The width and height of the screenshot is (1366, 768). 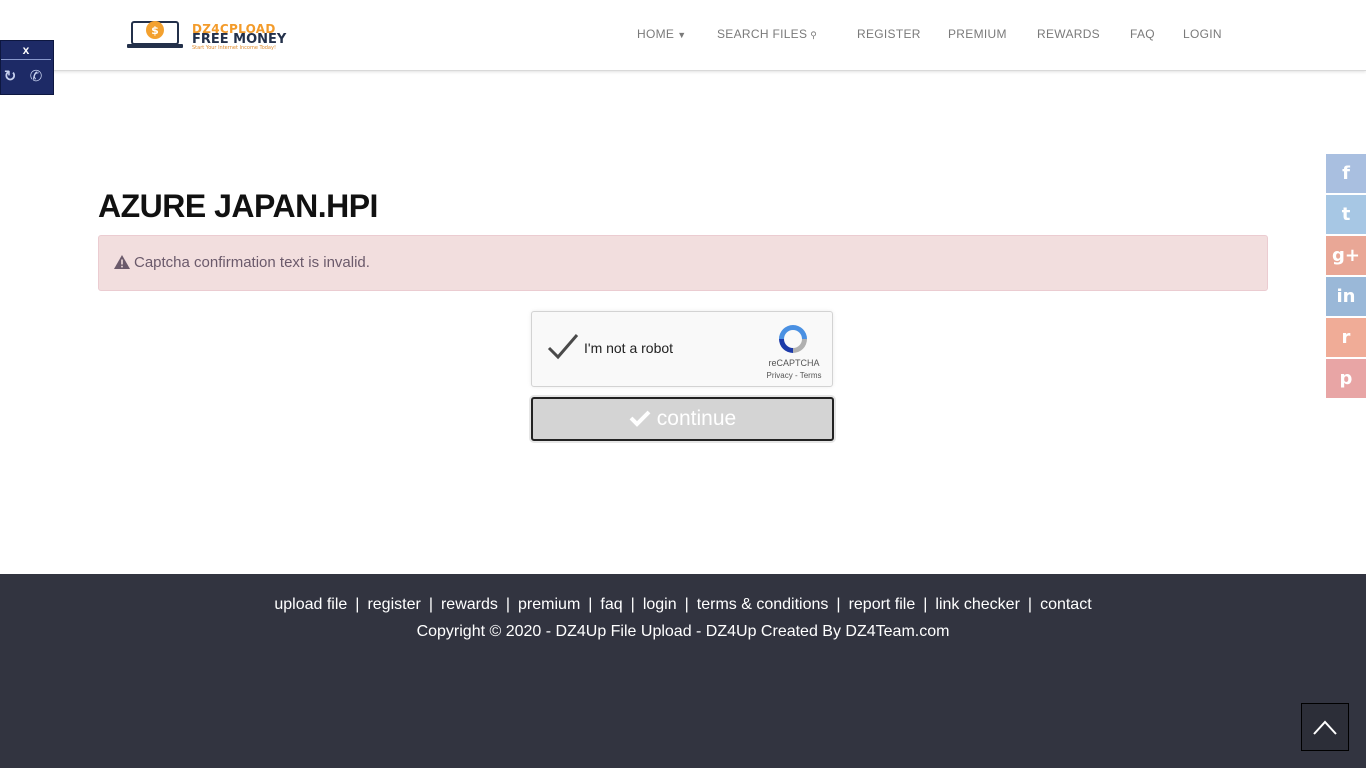 I want to click on nav-premium: PREMIUM, so click(x=977, y=34).